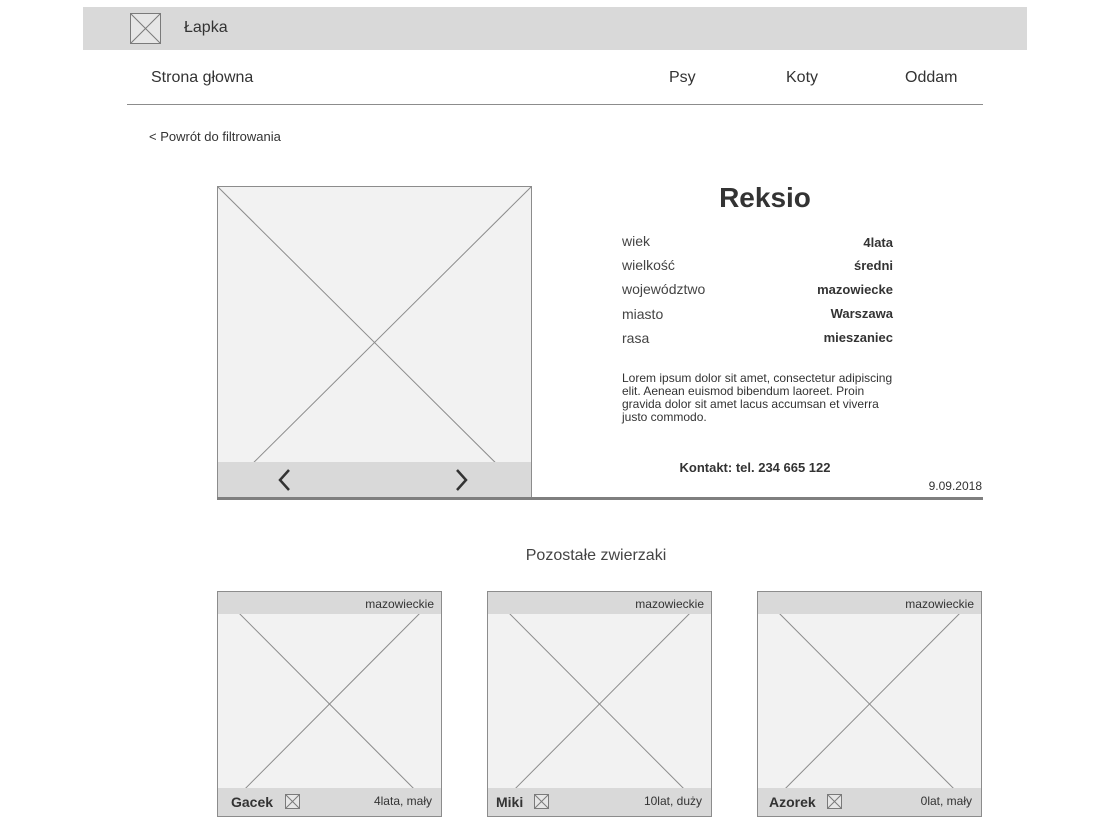 The width and height of the screenshot is (1117, 836). I want to click on card-footer: Miki 10lat, duży, so click(599, 802).